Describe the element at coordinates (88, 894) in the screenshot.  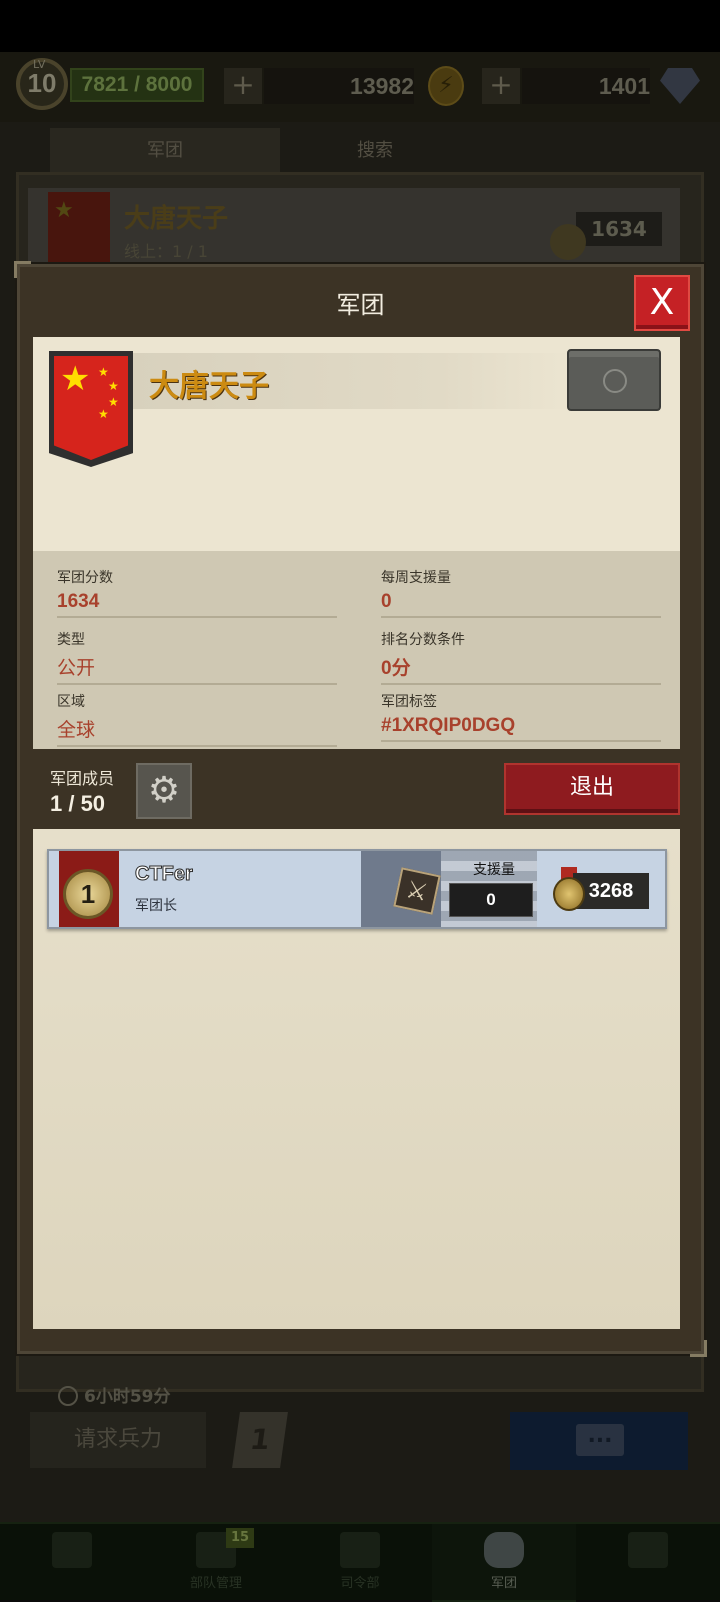
I see `rank-medal-icon: 1` at that location.